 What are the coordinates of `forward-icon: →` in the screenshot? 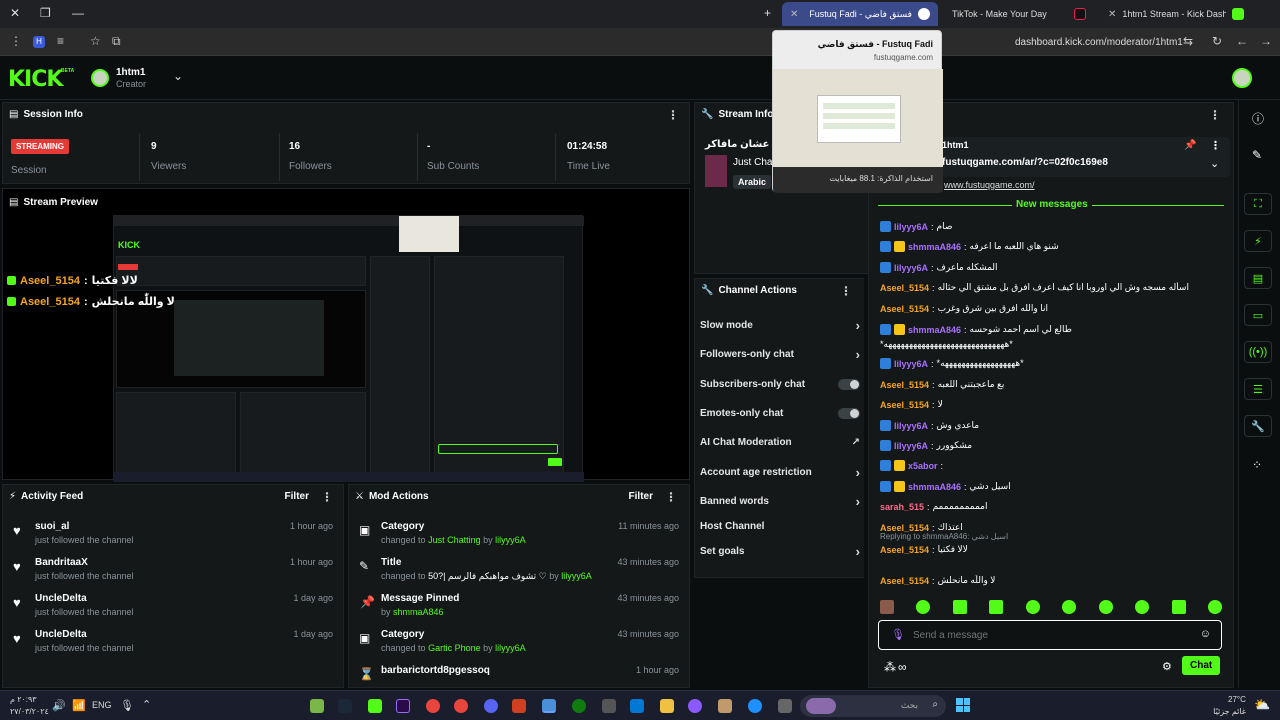 It's located at (1266, 41).